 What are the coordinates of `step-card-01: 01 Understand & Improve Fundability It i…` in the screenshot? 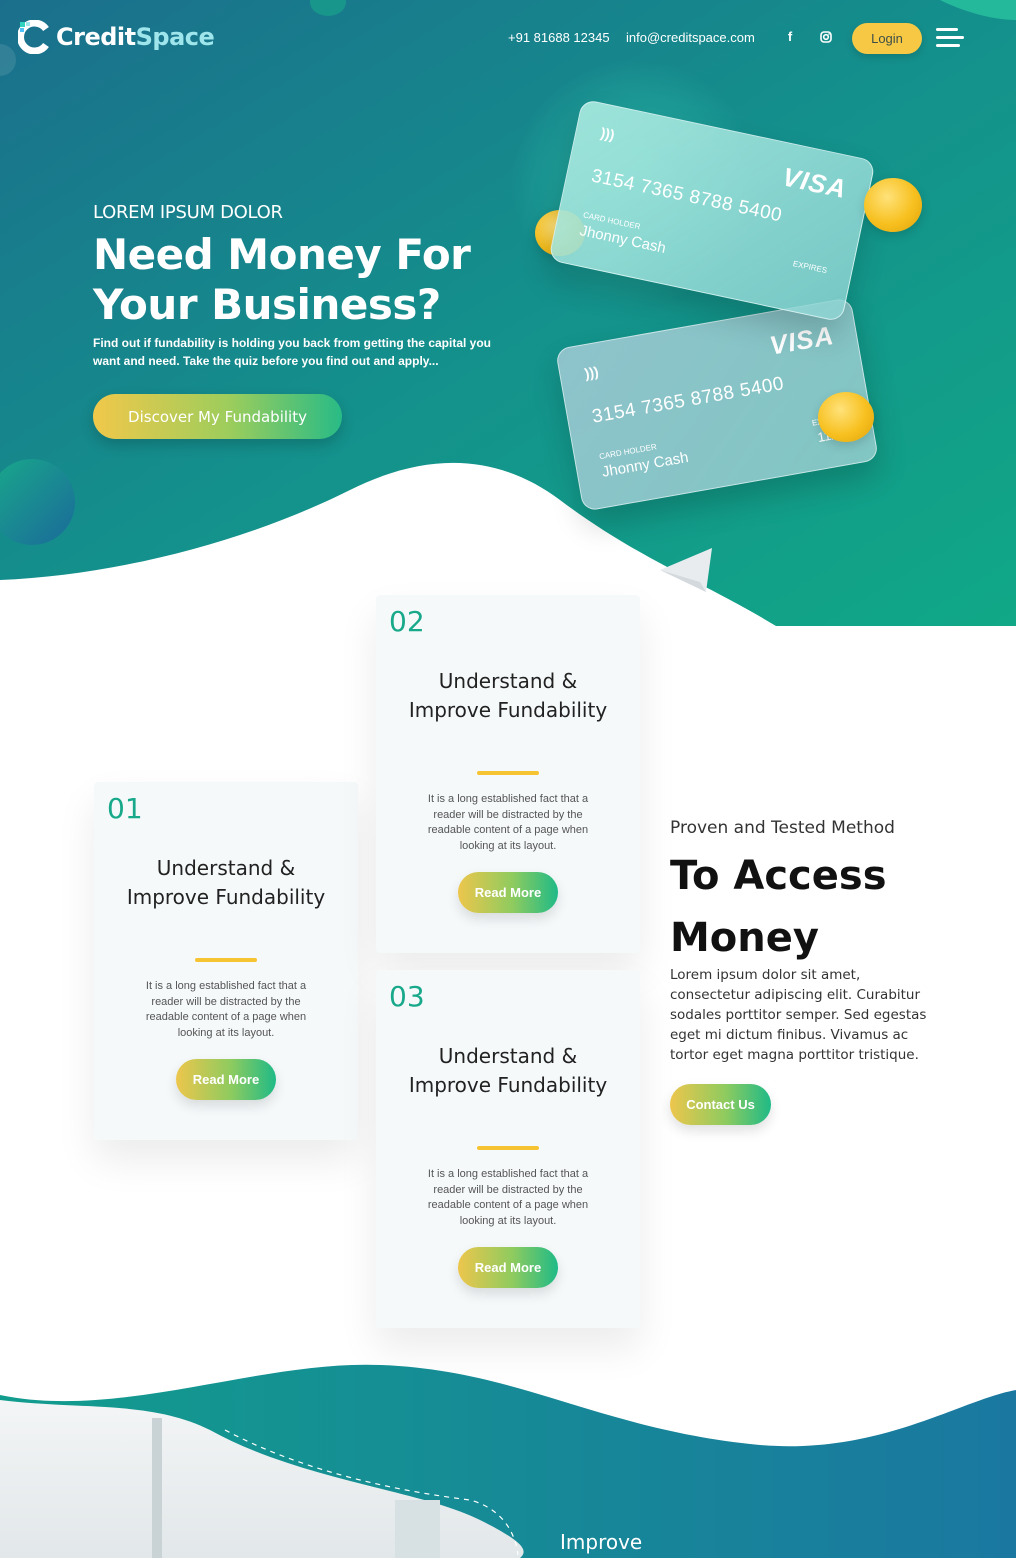 It's located at (226, 961).